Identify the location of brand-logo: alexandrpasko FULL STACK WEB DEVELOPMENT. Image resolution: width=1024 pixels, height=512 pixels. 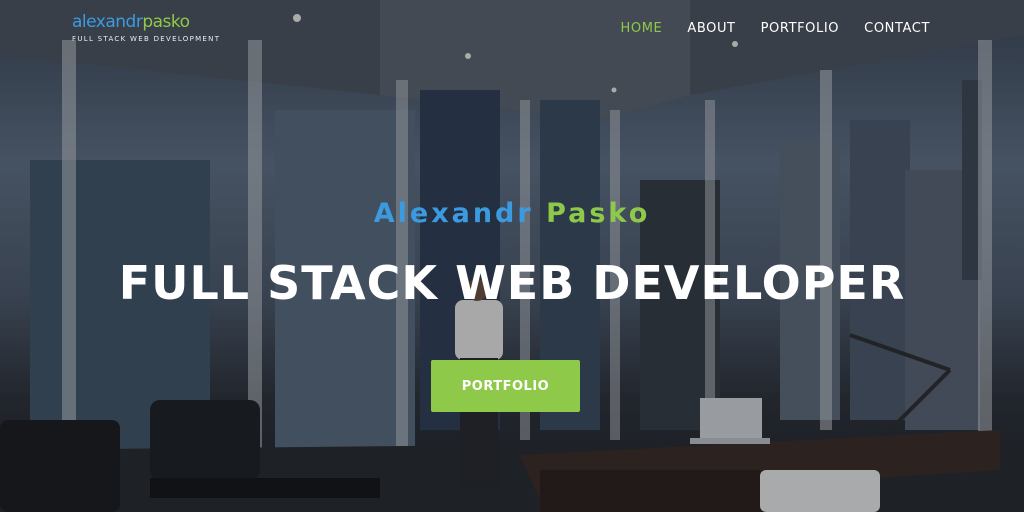
(146, 27).